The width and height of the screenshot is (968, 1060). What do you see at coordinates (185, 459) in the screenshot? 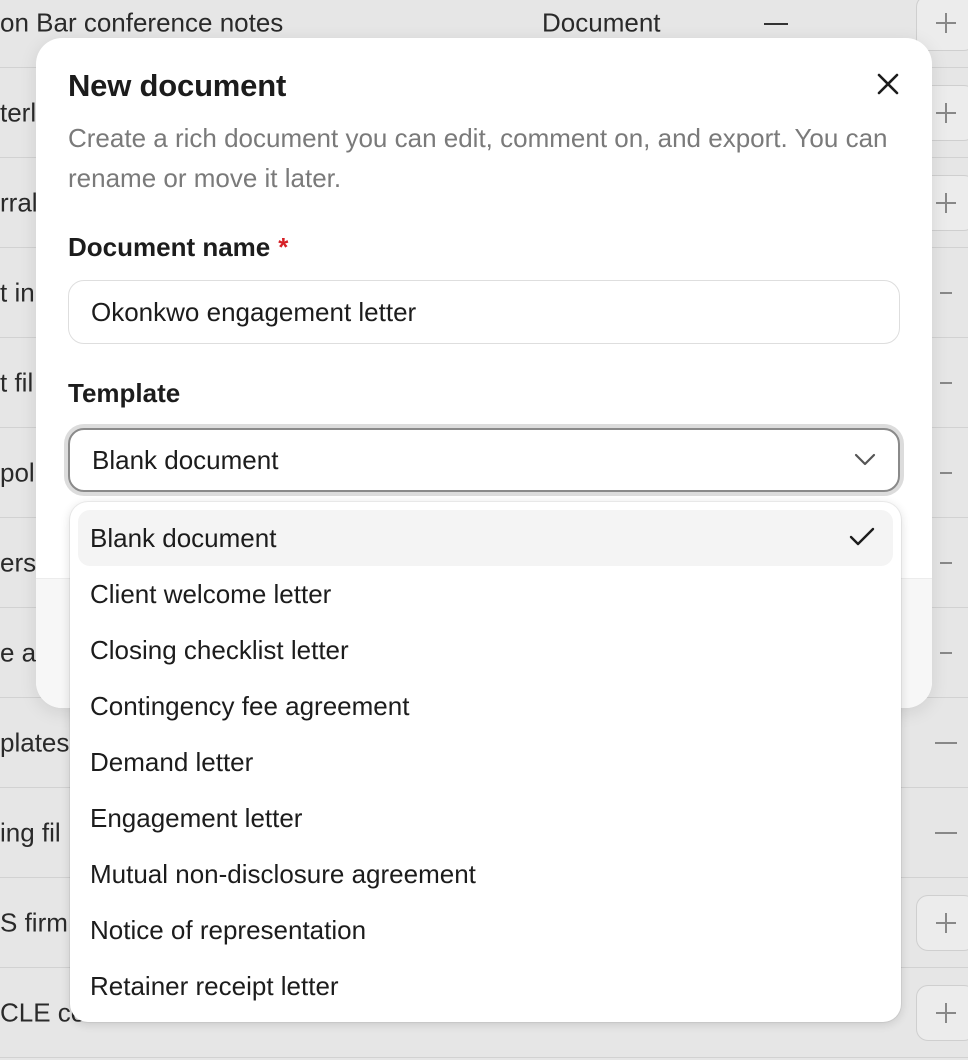
I see `template-select-value: Blank document` at bounding box center [185, 459].